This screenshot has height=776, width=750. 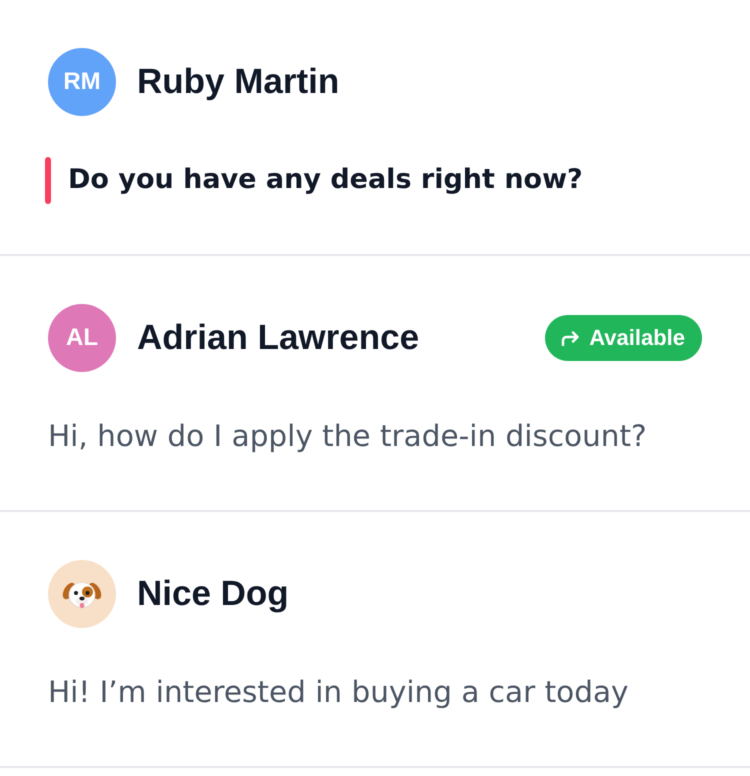 I want to click on avatar: RM, so click(x=82, y=82).